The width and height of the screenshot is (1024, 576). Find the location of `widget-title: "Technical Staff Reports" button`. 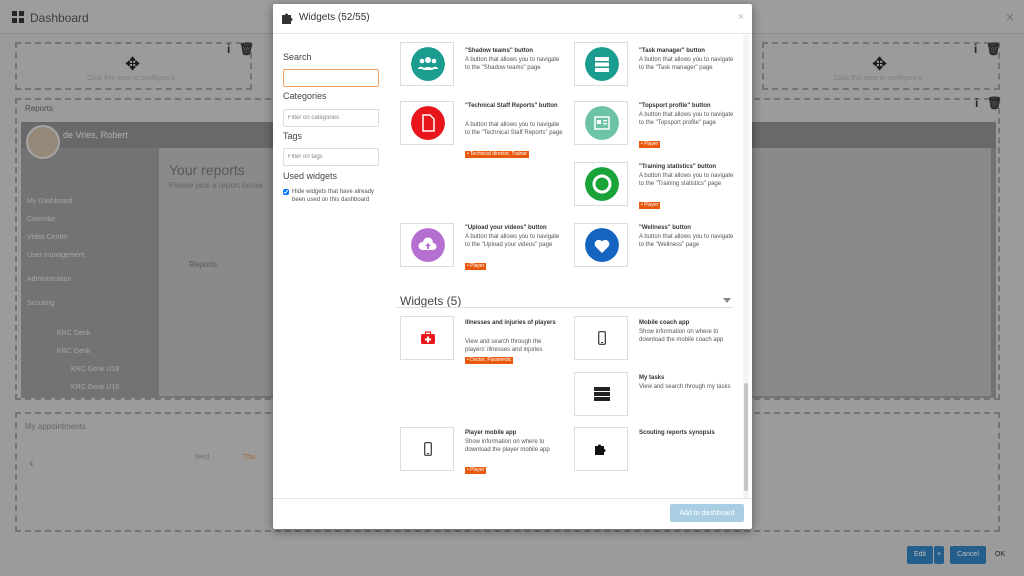

widget-title: "Technical Staff Reports" button is located at coordinates (511, 106).